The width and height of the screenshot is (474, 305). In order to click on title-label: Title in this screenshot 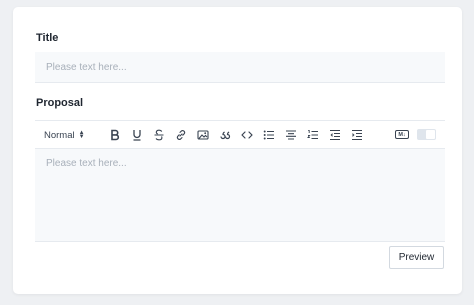, I will do `click(47, 38)`.